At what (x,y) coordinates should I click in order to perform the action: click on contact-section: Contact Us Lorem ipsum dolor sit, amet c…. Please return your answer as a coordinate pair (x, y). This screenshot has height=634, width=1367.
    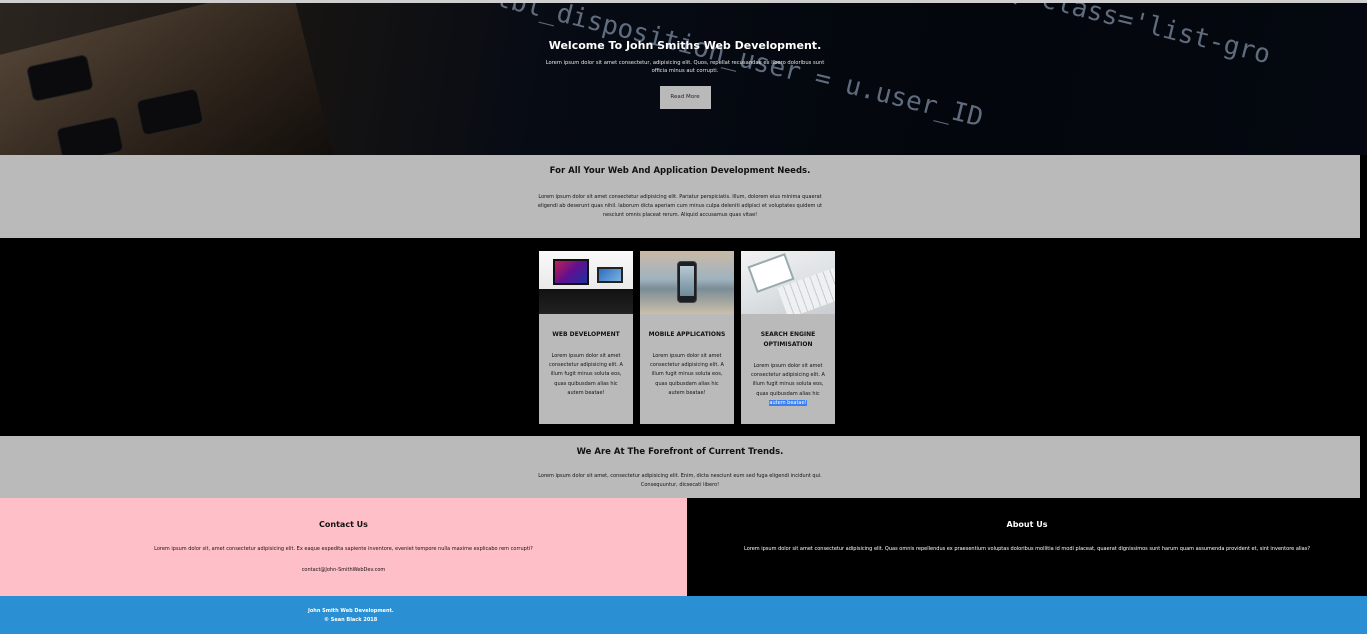
    Looking at the image, I should click on (343, 547).